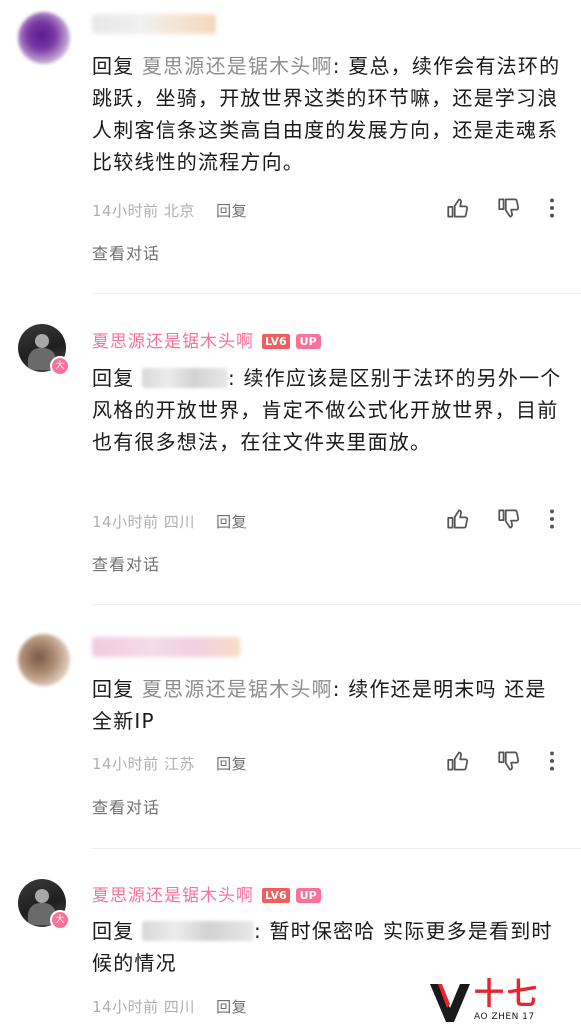 The width and height of the screenshot is (581, 1028). What do you see at coordinates (450, 1003) in the screenshot?
I see `watermark-v-mark` at bounding box center [450, 1003].